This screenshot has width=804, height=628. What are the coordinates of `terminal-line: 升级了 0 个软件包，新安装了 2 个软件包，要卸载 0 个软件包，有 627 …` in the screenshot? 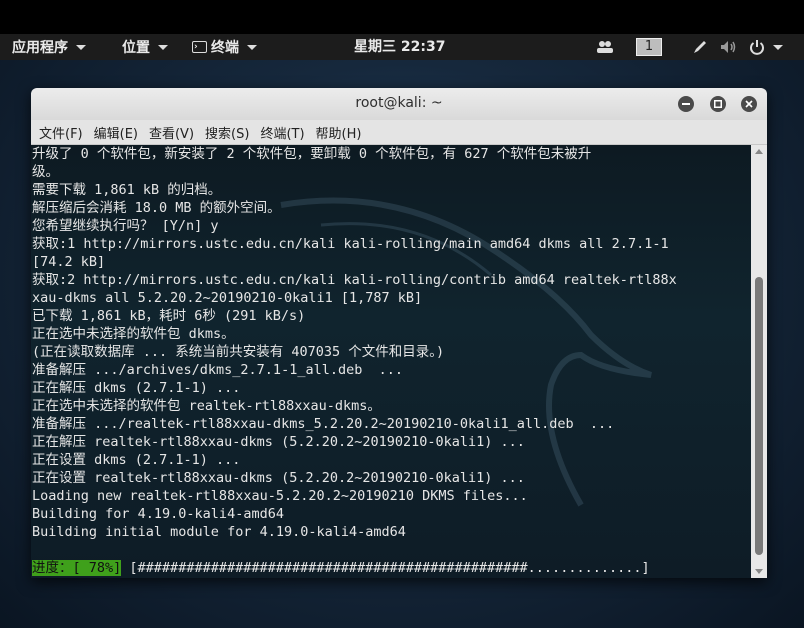 It's located at (312, 154).